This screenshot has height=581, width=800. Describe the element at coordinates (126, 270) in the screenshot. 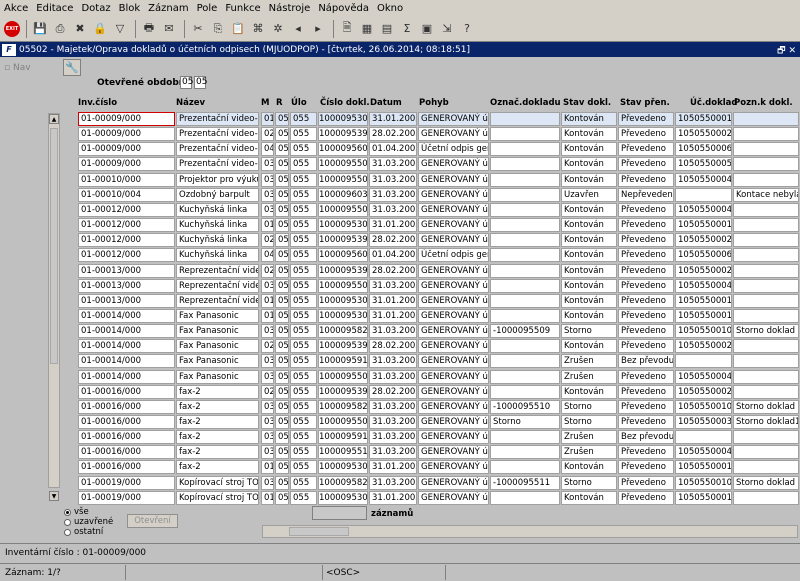

I see `table-cell: 01-00013/000` at that location.